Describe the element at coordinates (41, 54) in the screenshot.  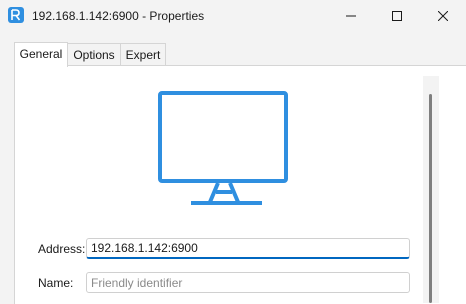
I see `tab-general: General` at that location.